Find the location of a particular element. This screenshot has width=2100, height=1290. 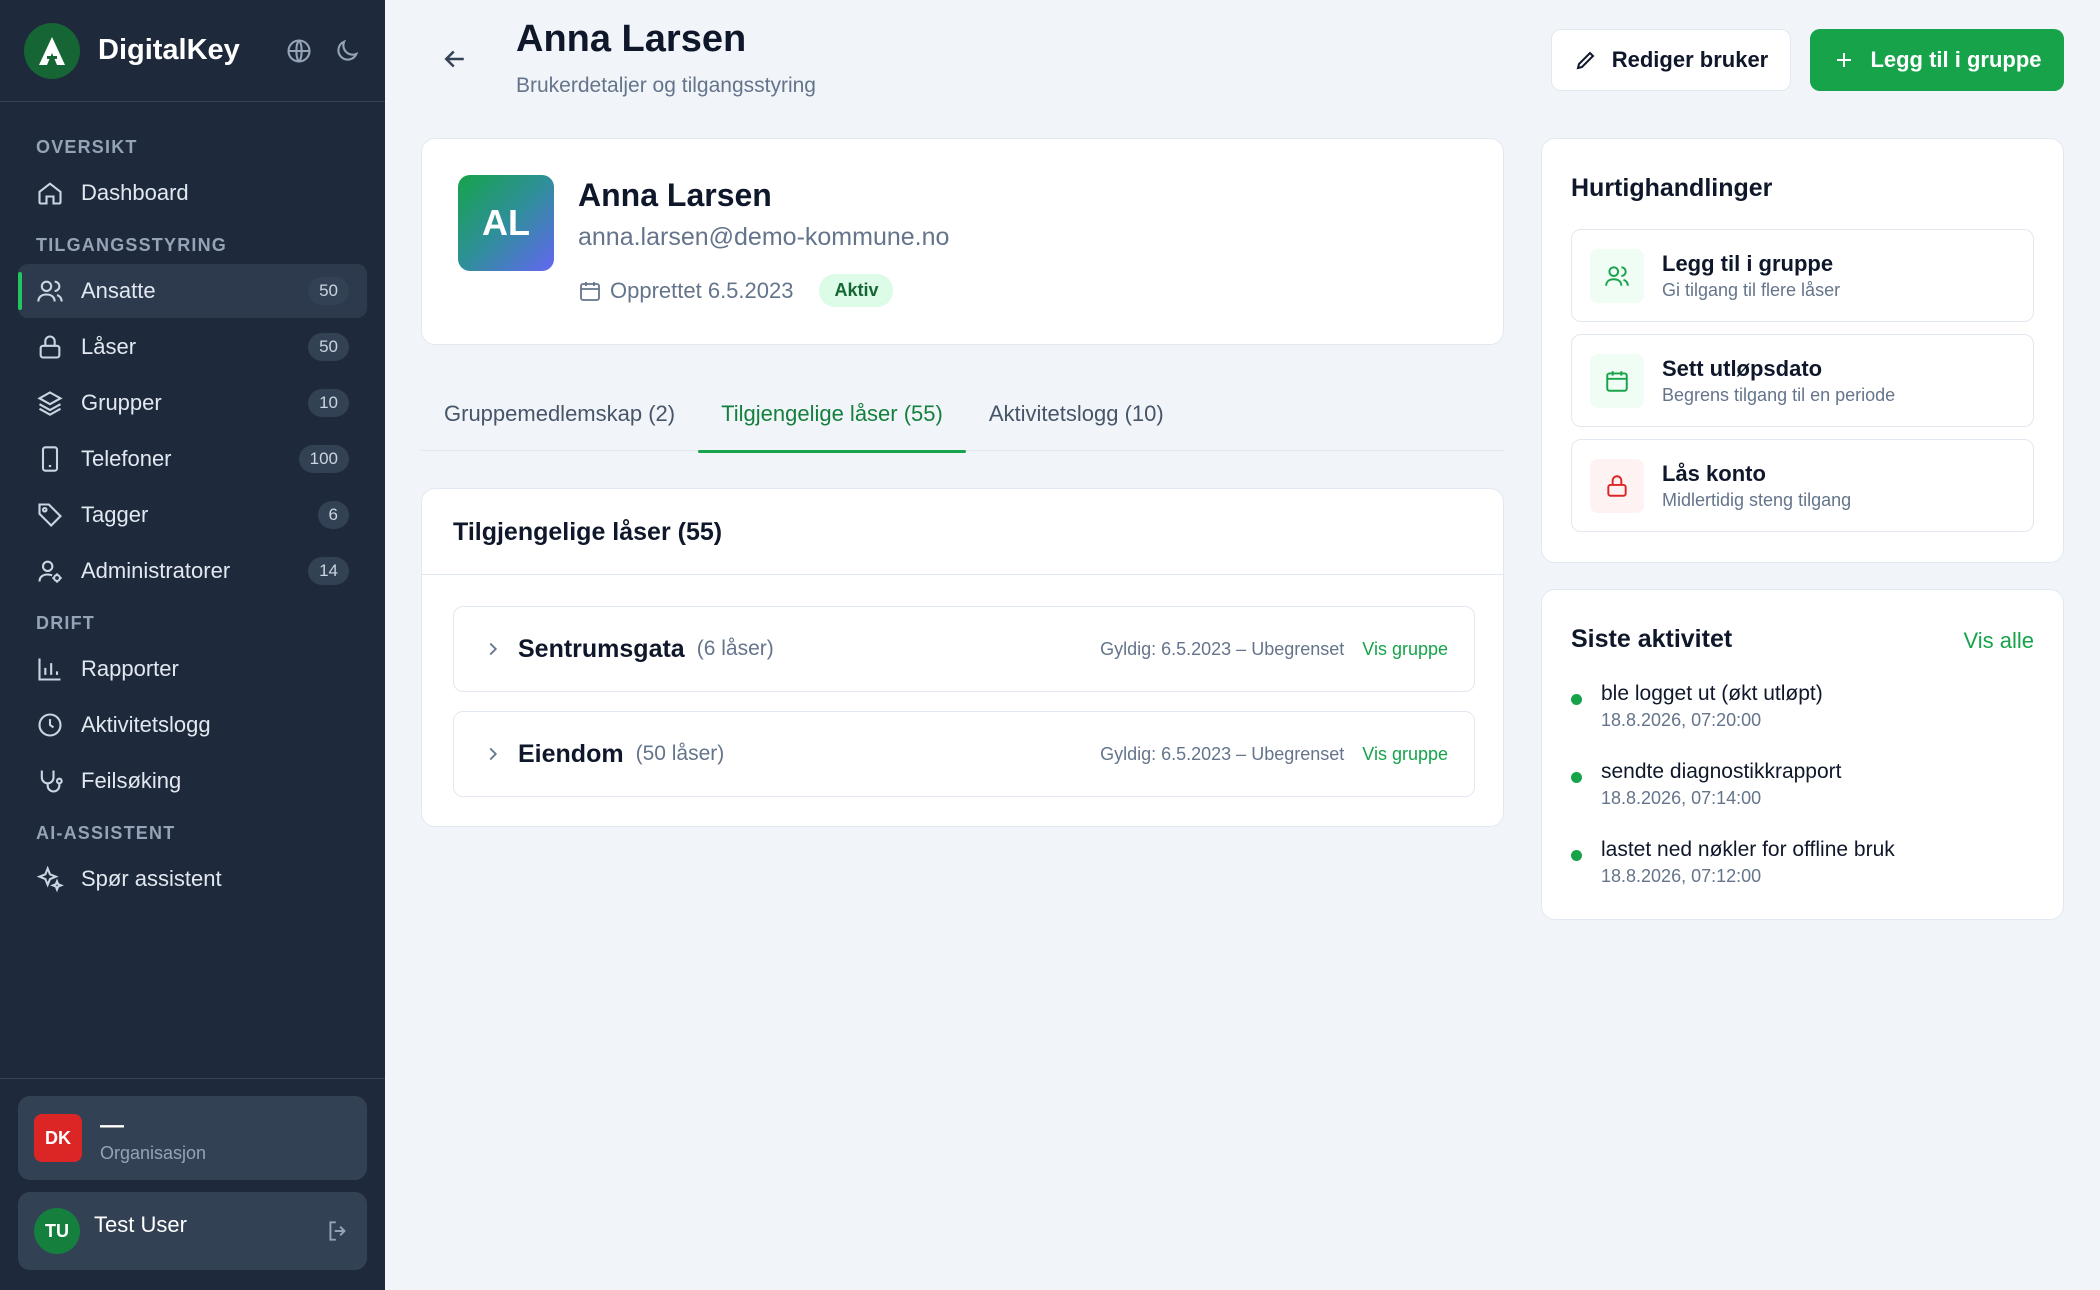

sidebar-item-label: Låser is located at coordinates (109, 346).